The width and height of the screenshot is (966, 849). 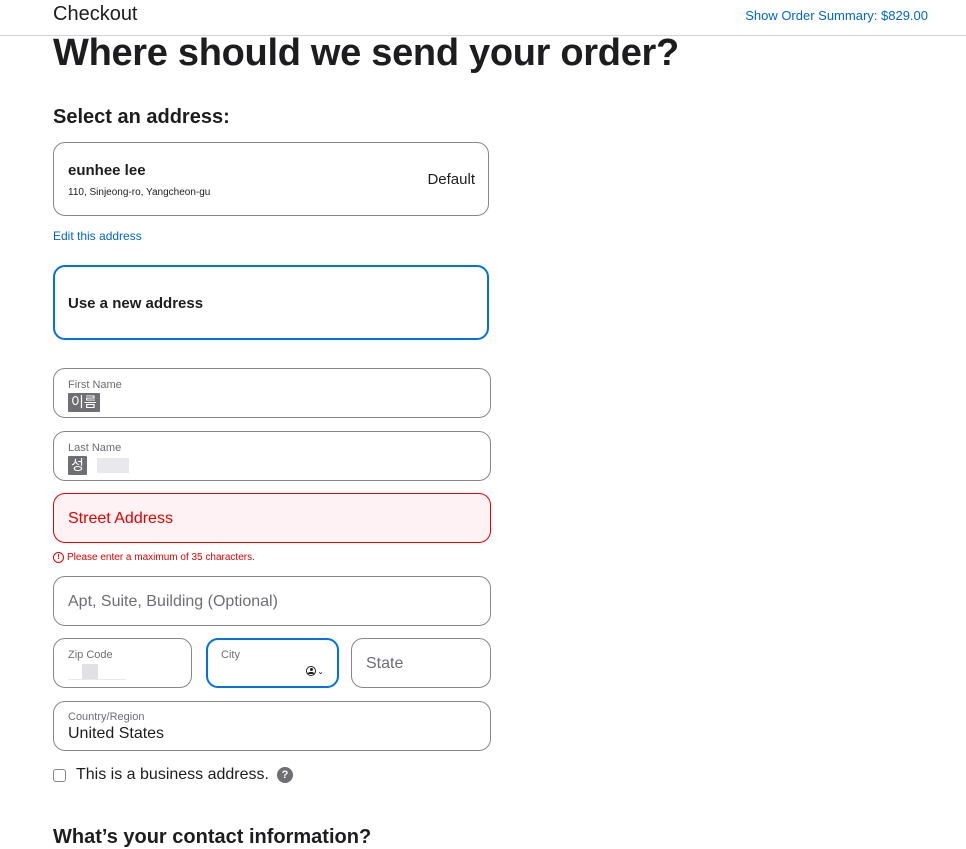 What do you see at coordinates (230, 655) in the screenshot?
I see `city-label: City` at bounding box center [230, 655].